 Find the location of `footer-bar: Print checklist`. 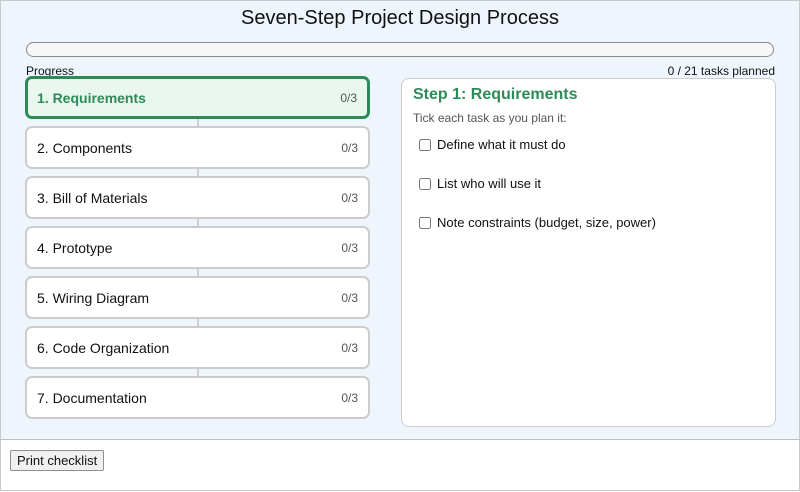

footer-bar: Print checklist is located at coordinates (400, 465).